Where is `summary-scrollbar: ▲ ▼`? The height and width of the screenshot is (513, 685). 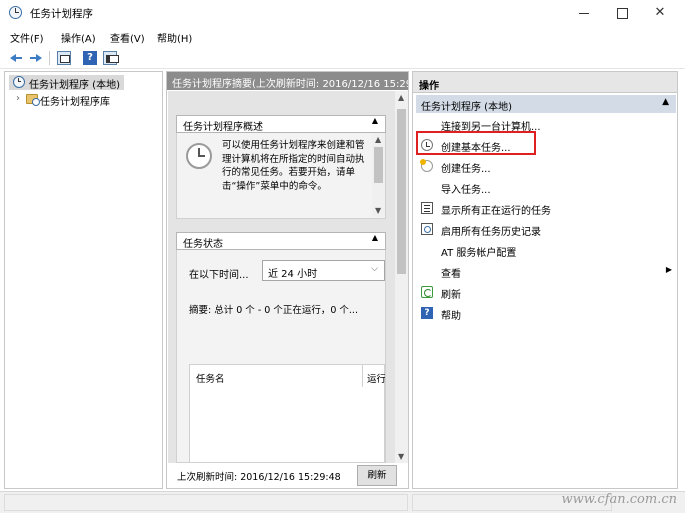
summary-scrollbar: ▲ ▼ is located at coordinates (401, 277).